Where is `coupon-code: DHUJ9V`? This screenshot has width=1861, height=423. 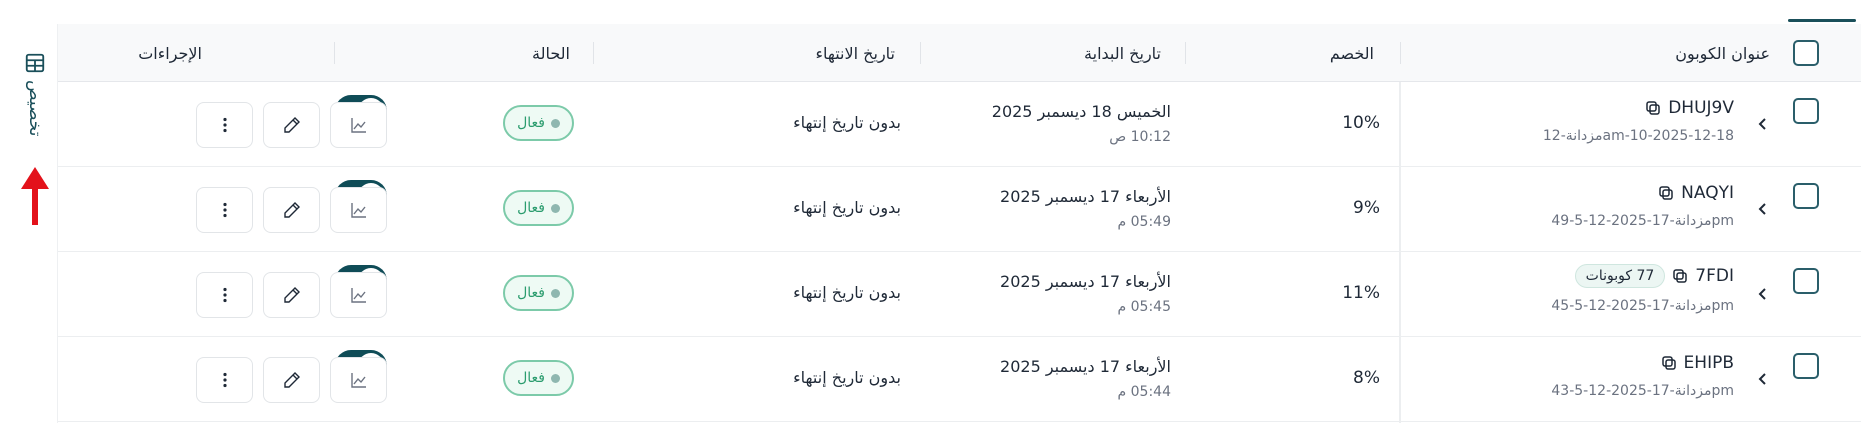 coupon-code: DHUJ9V is located at coordinates (1689, 108).